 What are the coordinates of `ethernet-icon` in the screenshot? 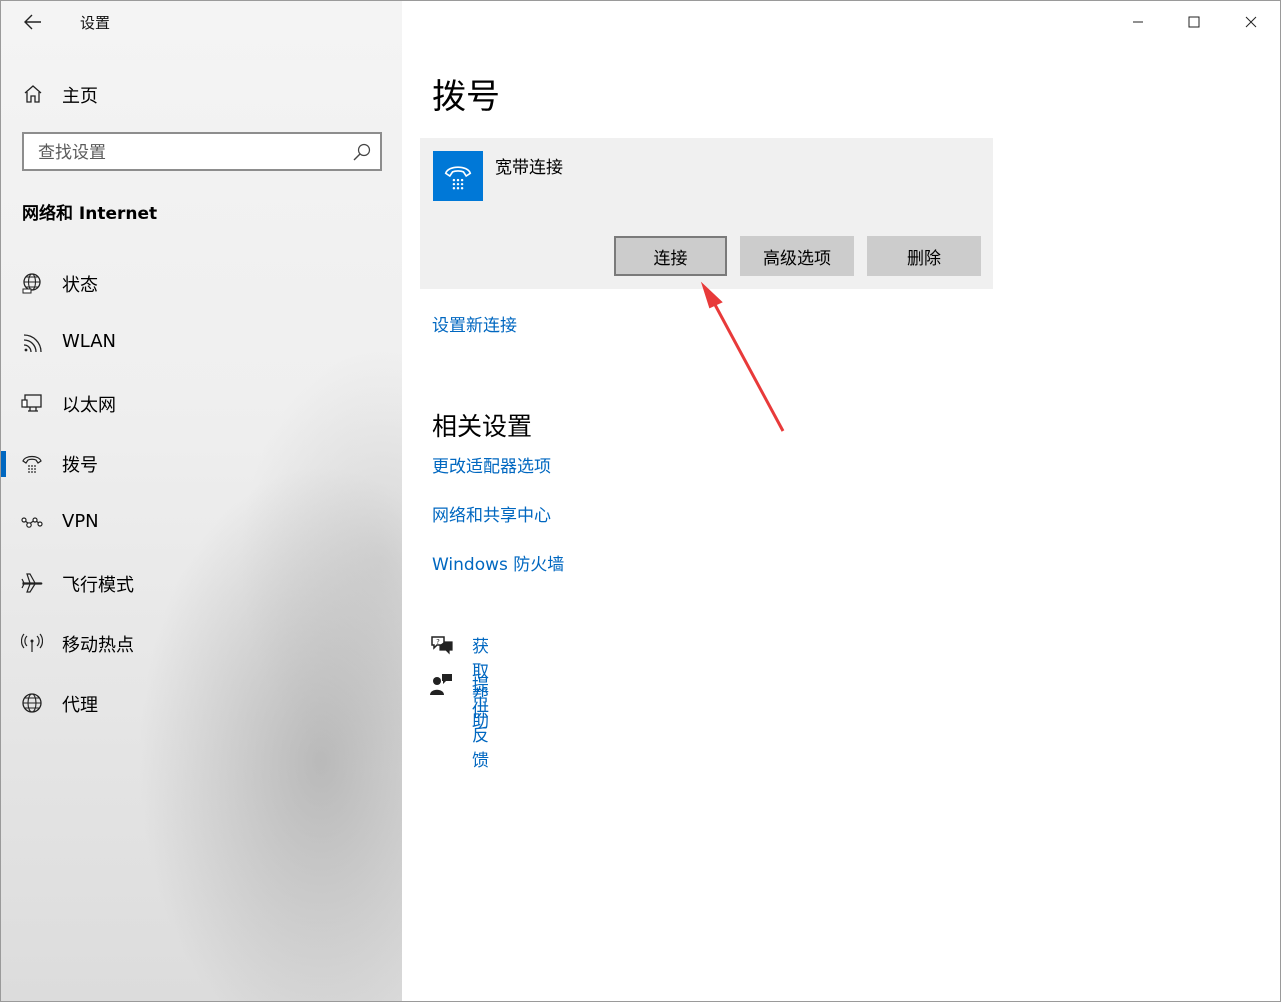 It's located at (31, 403).